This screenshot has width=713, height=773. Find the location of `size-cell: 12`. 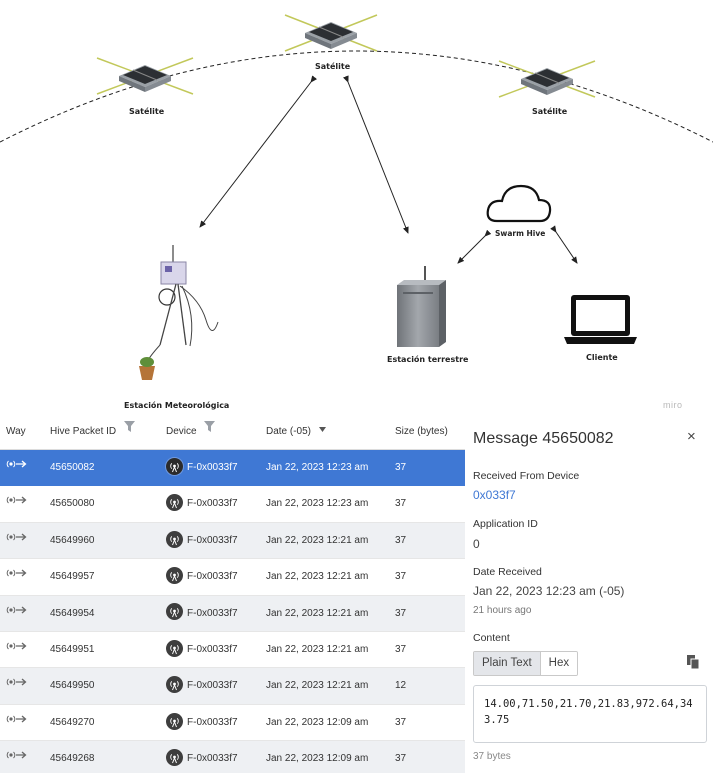

size-cell: 12 is located at coordinates (401, 686).